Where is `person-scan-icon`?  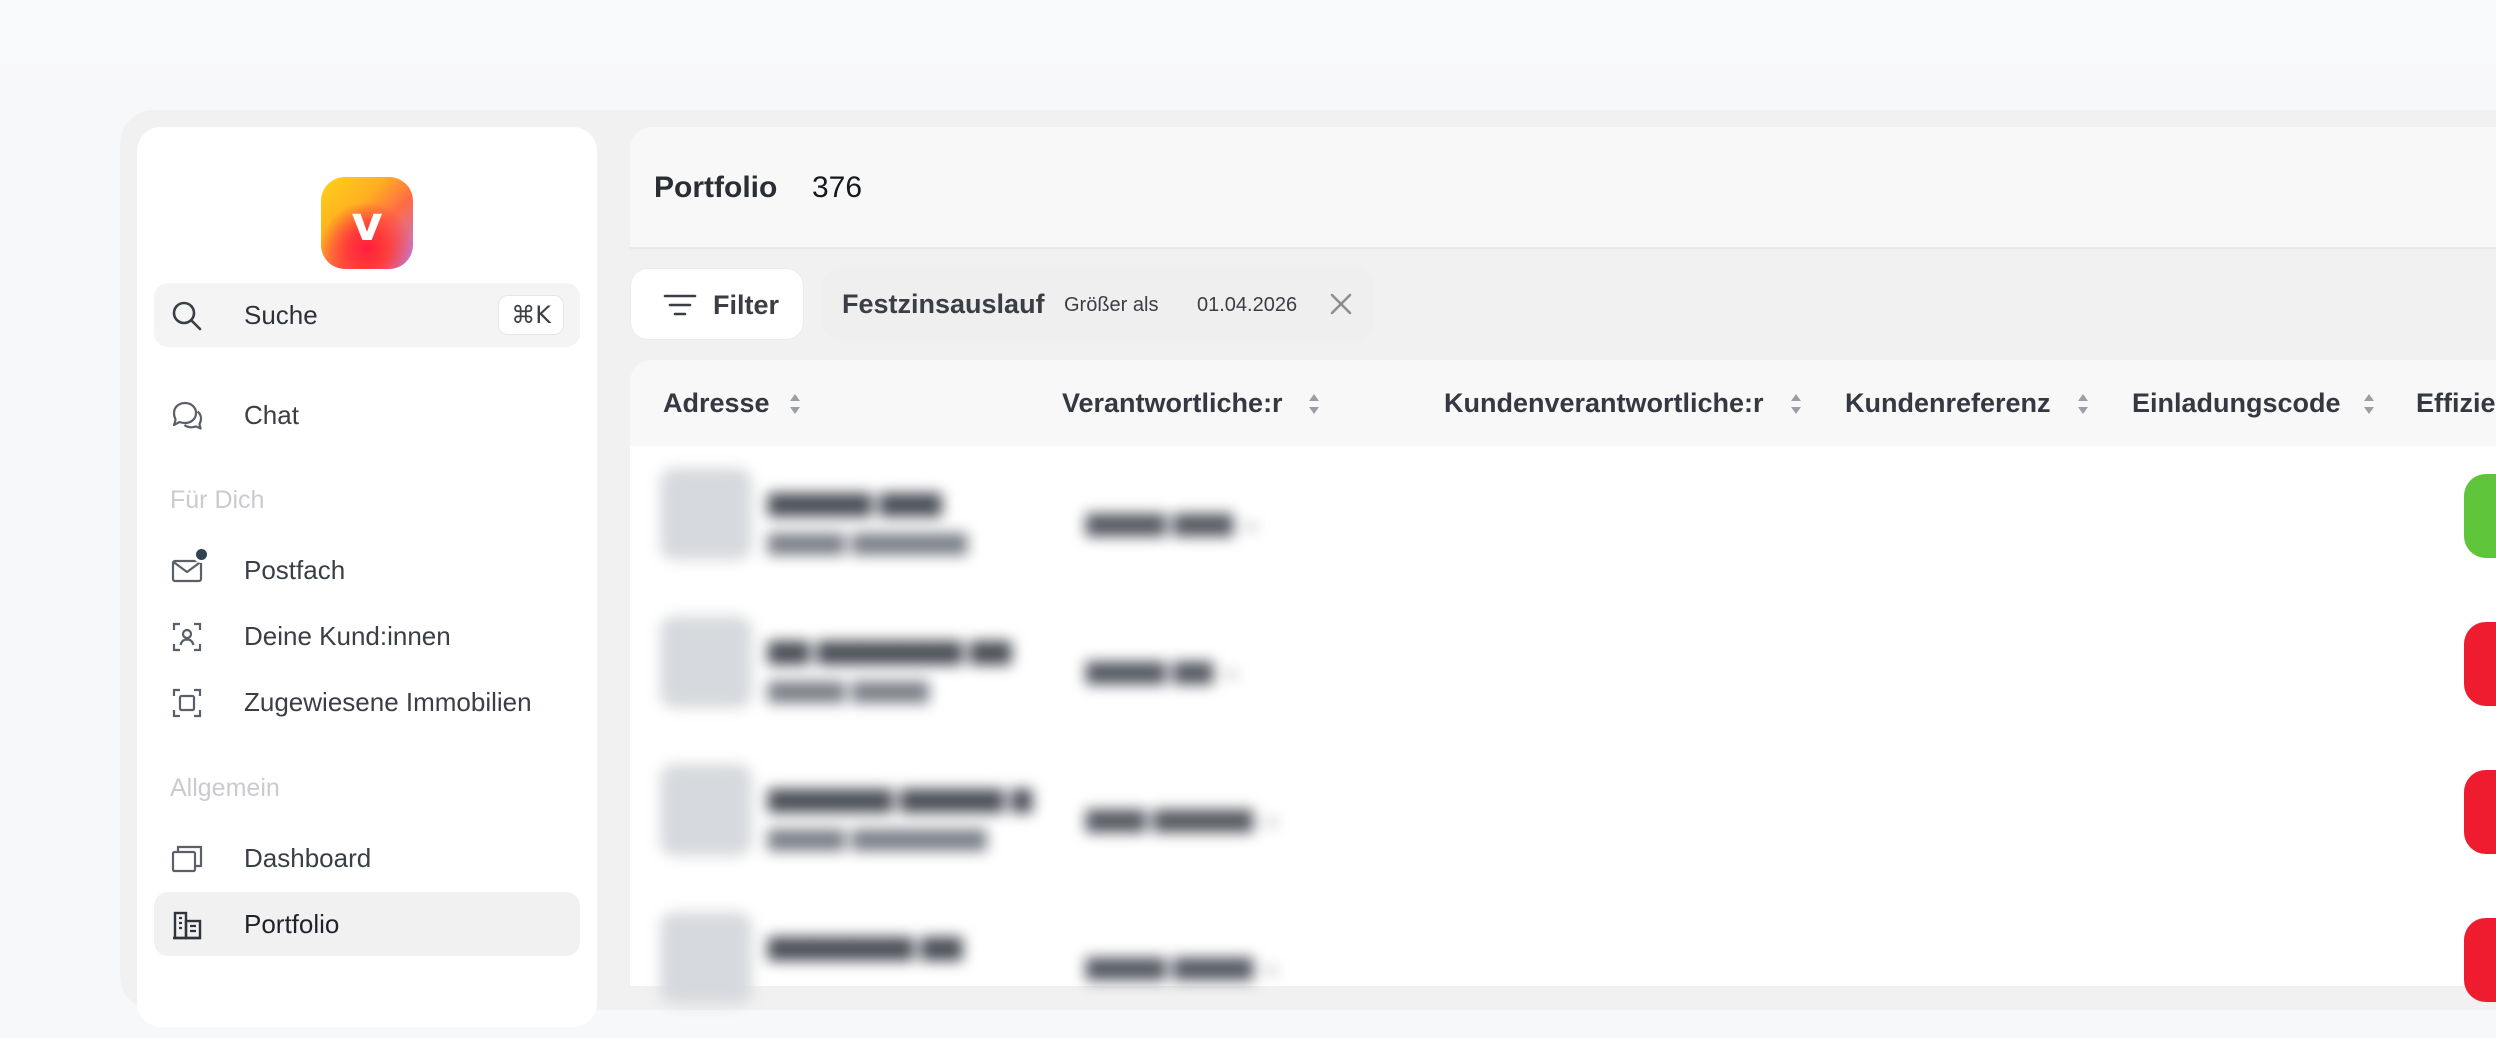 person-scan-icon is located at coordinates (187, 637).